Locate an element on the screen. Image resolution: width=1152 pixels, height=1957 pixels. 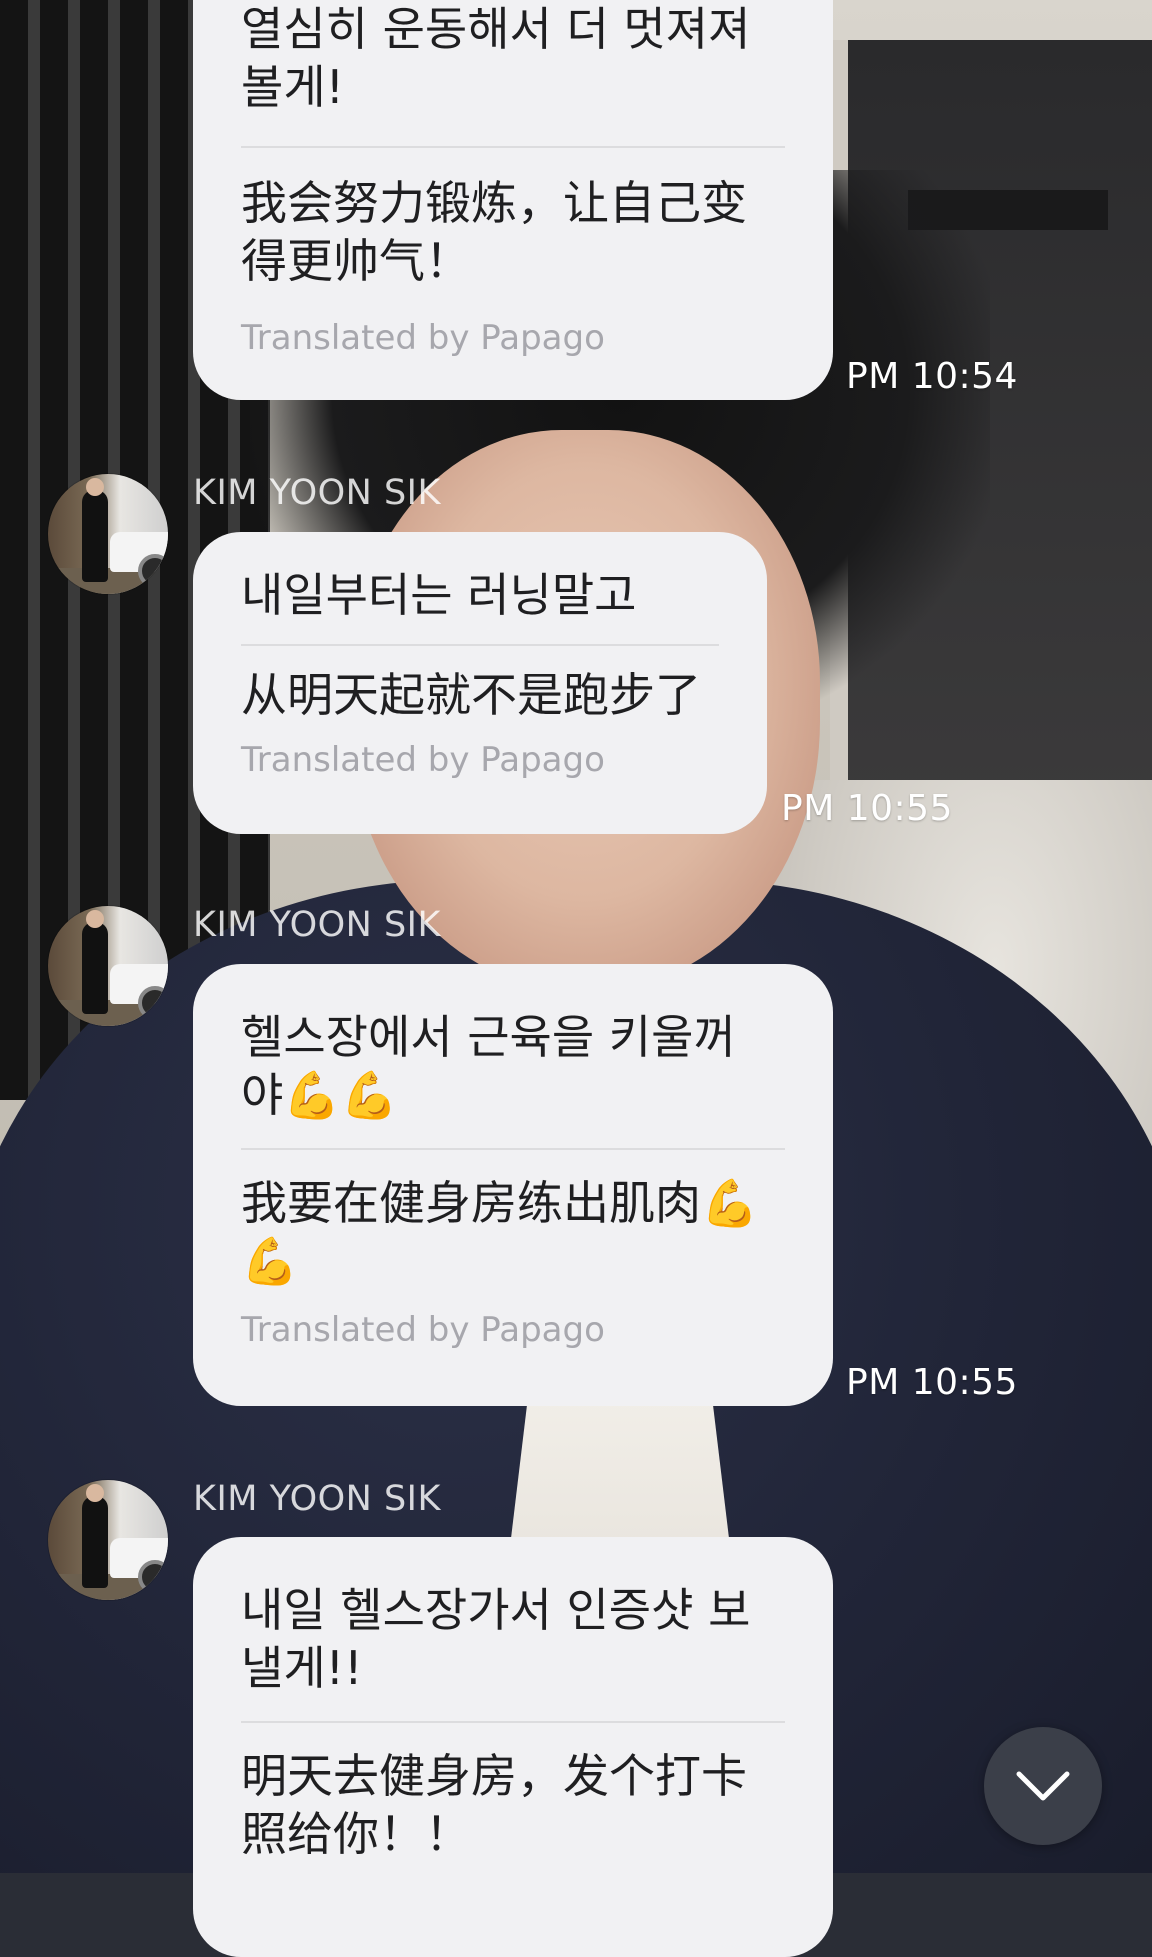
message-time: PM 10:54 is located at coordinates (932, 376).